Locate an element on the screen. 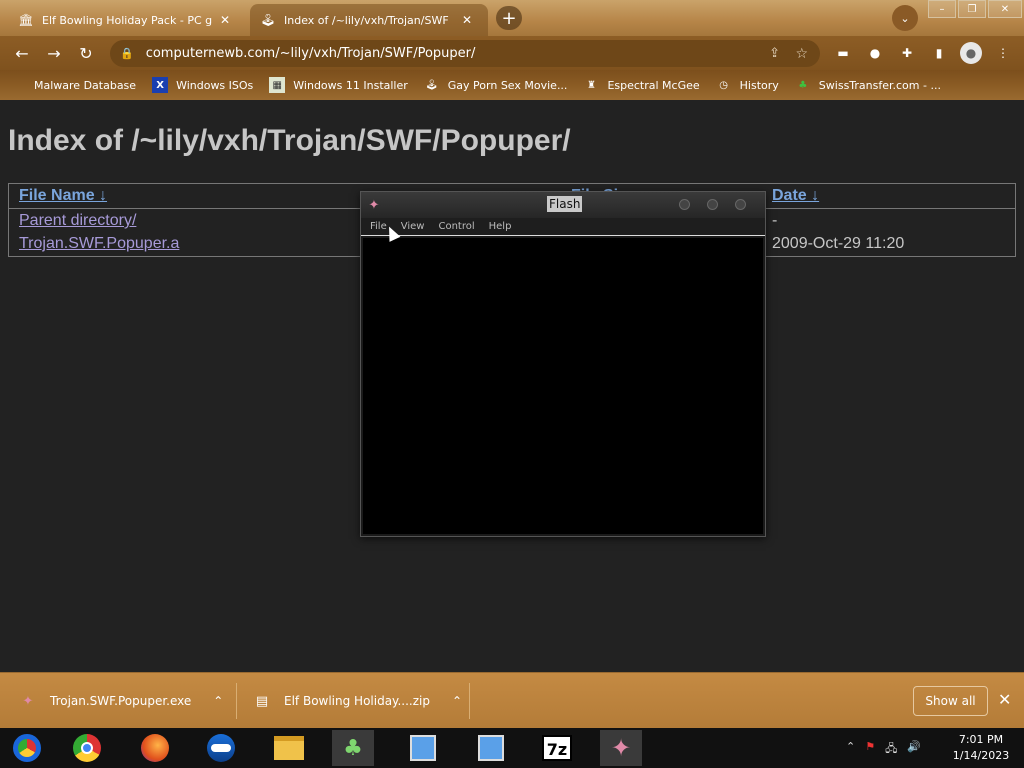  history-icon: ◷ is located at coordinates (724, 85).